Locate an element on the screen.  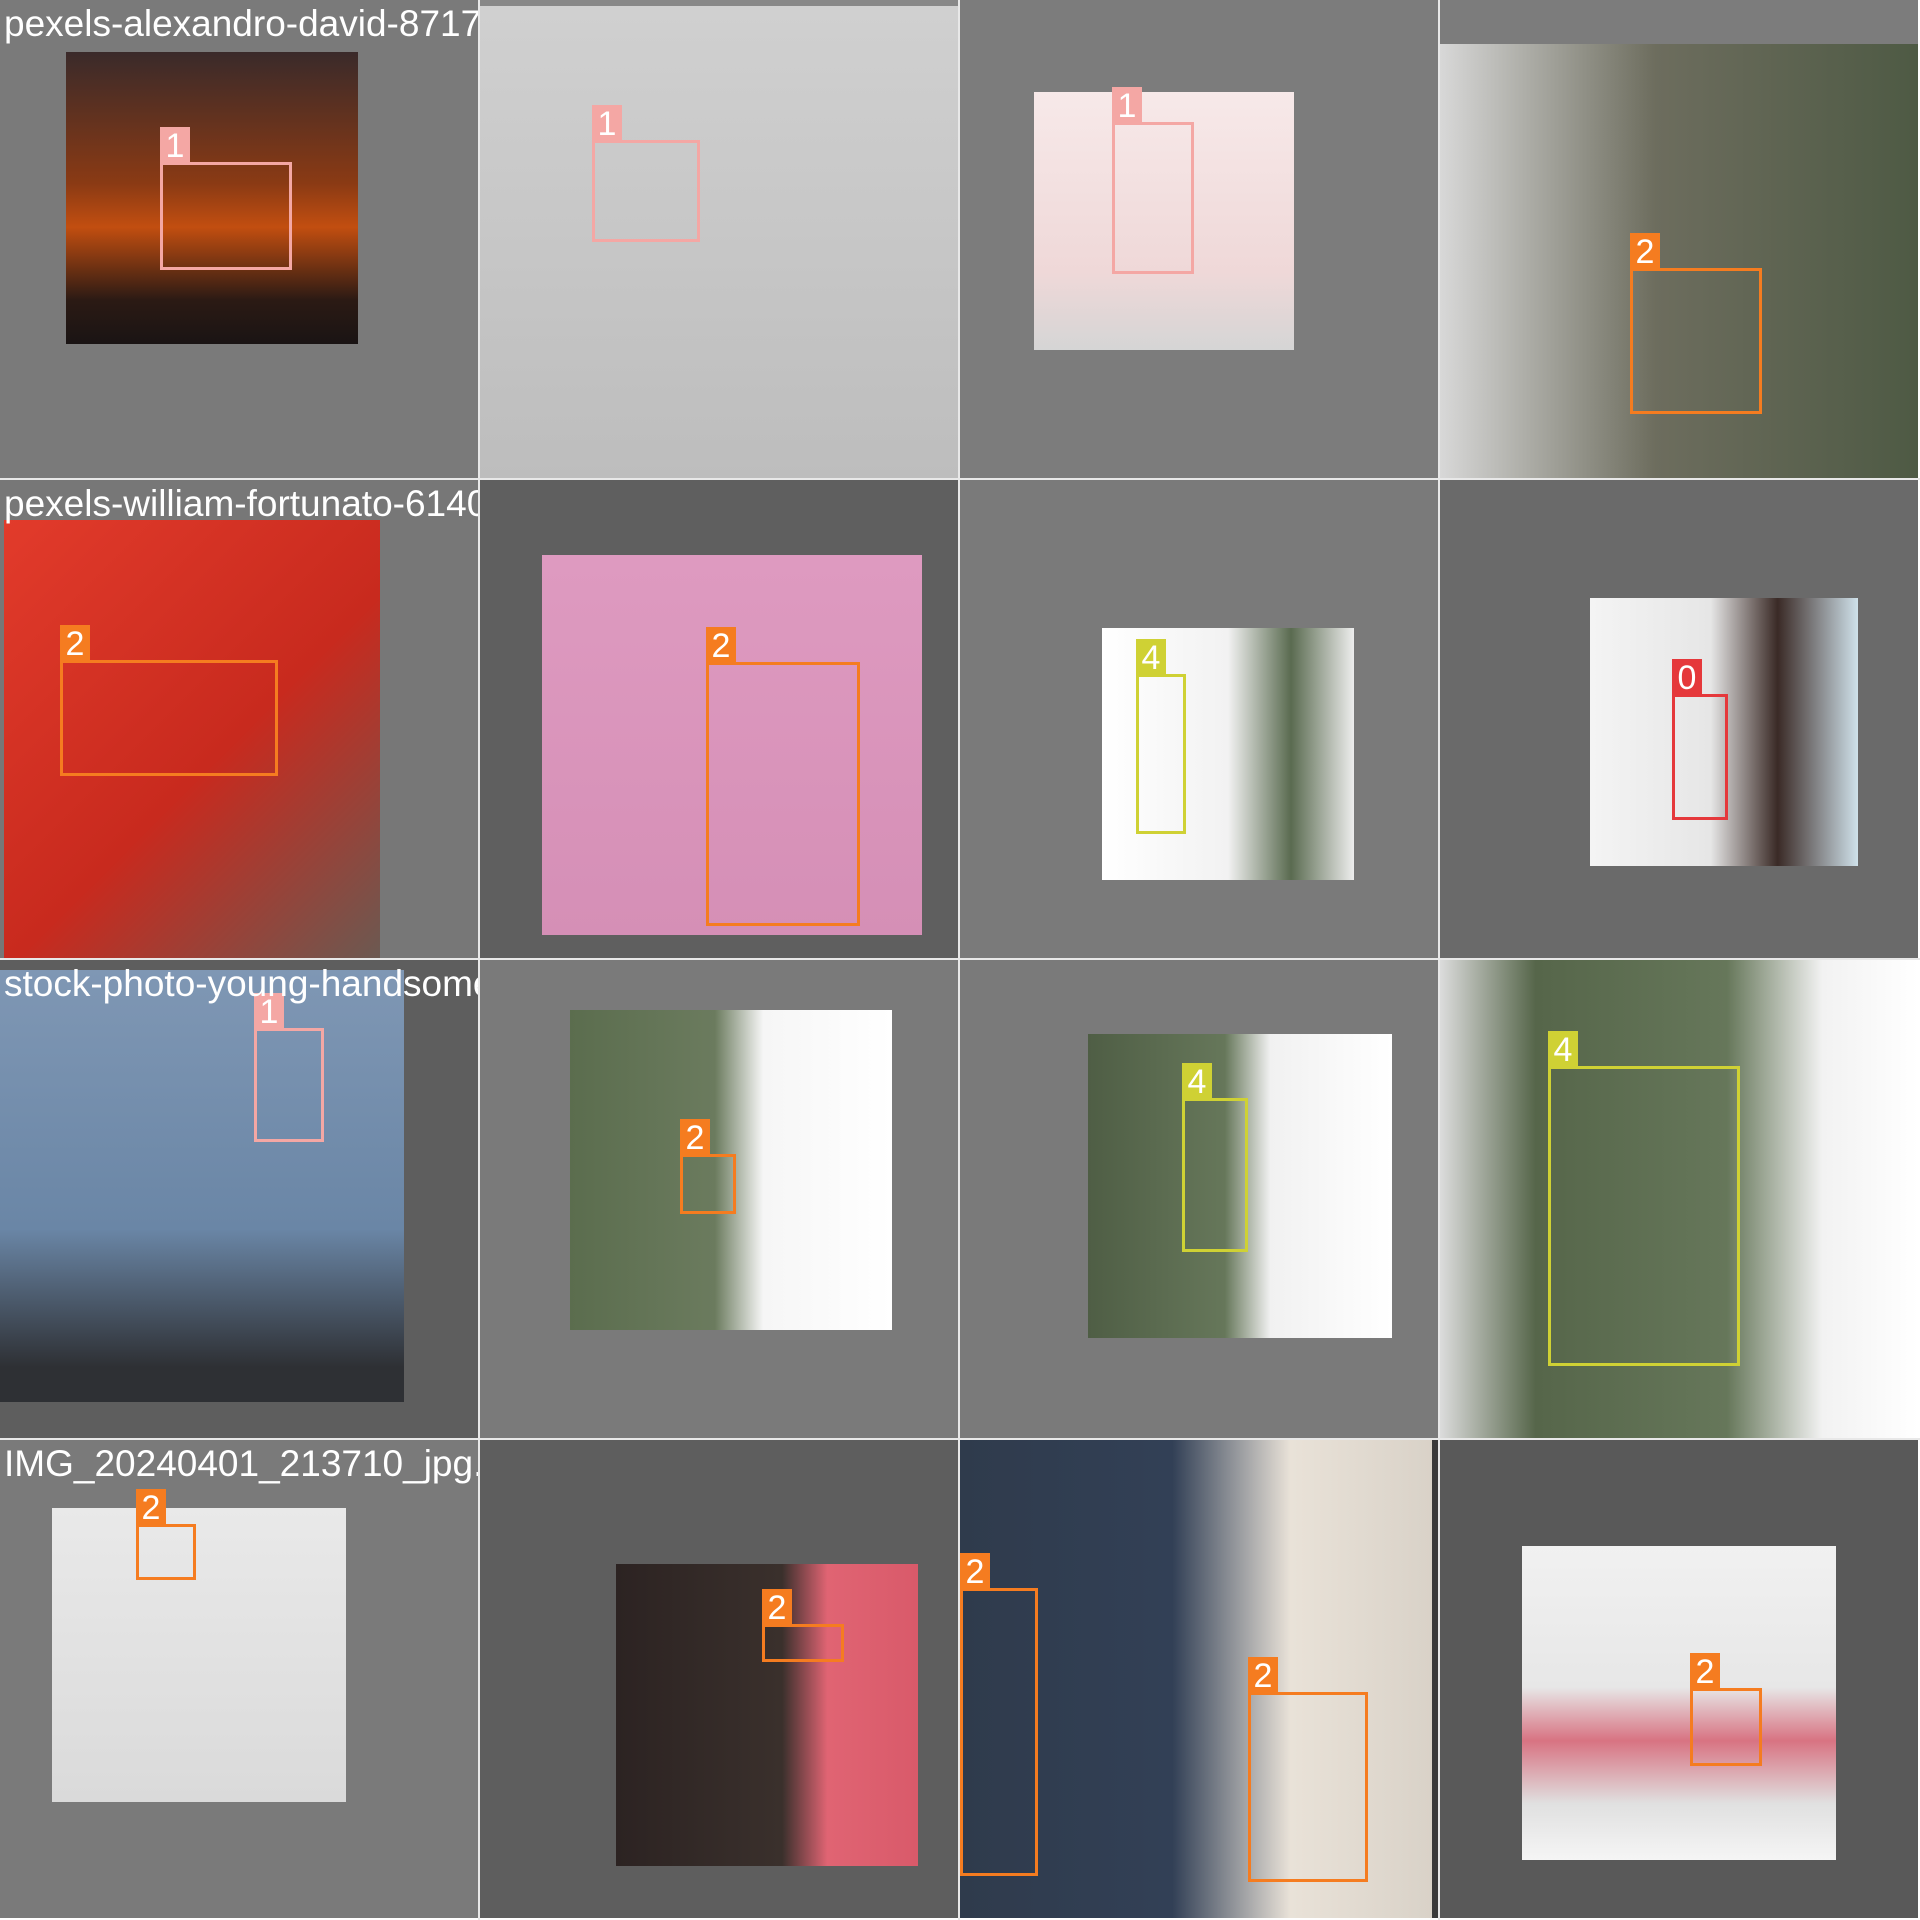
tile-man-rotated-both-thumbs: 4 is located at coordinates (1199, 1199).